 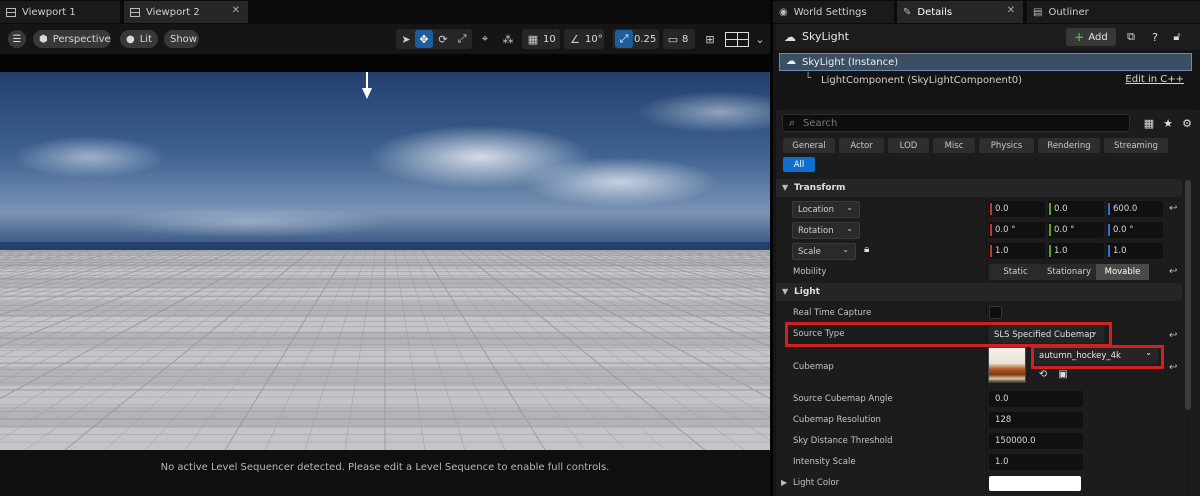 What do you see at coordinates (533, 39) in the screenshot?
I see `grid-snap-button: ▦` at bounding box center [533, 39].